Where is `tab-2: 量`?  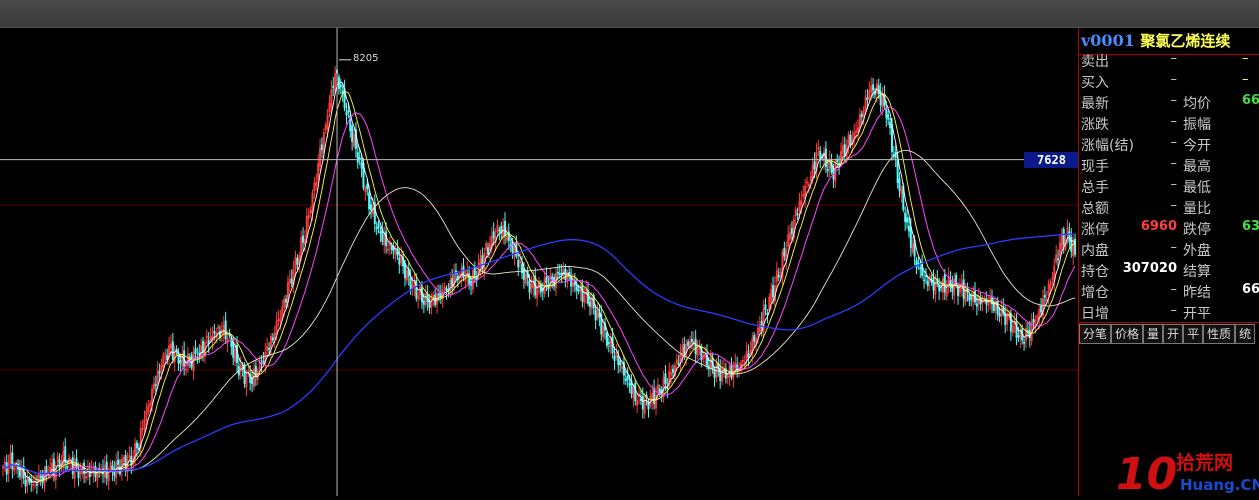 tab-2: 量 is located at coordinates (1153, 334).